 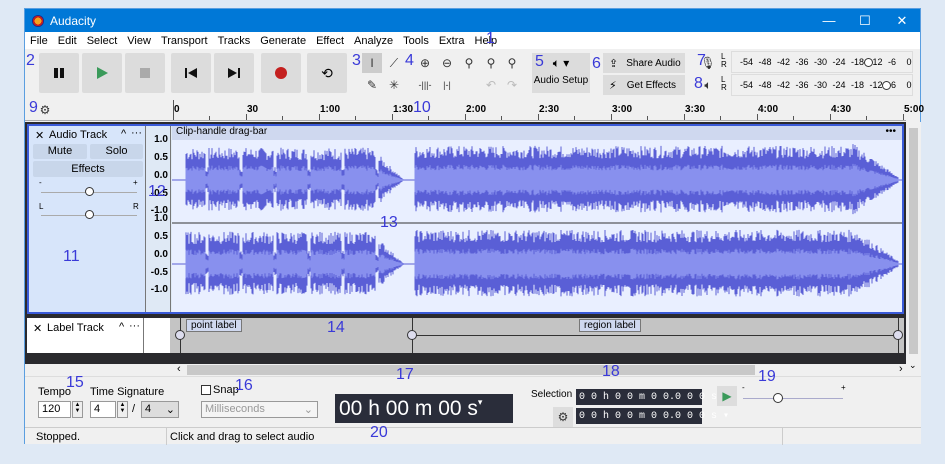 I want to click on numerator-spinner: ▲ ▼, so click(x=122, y=409).